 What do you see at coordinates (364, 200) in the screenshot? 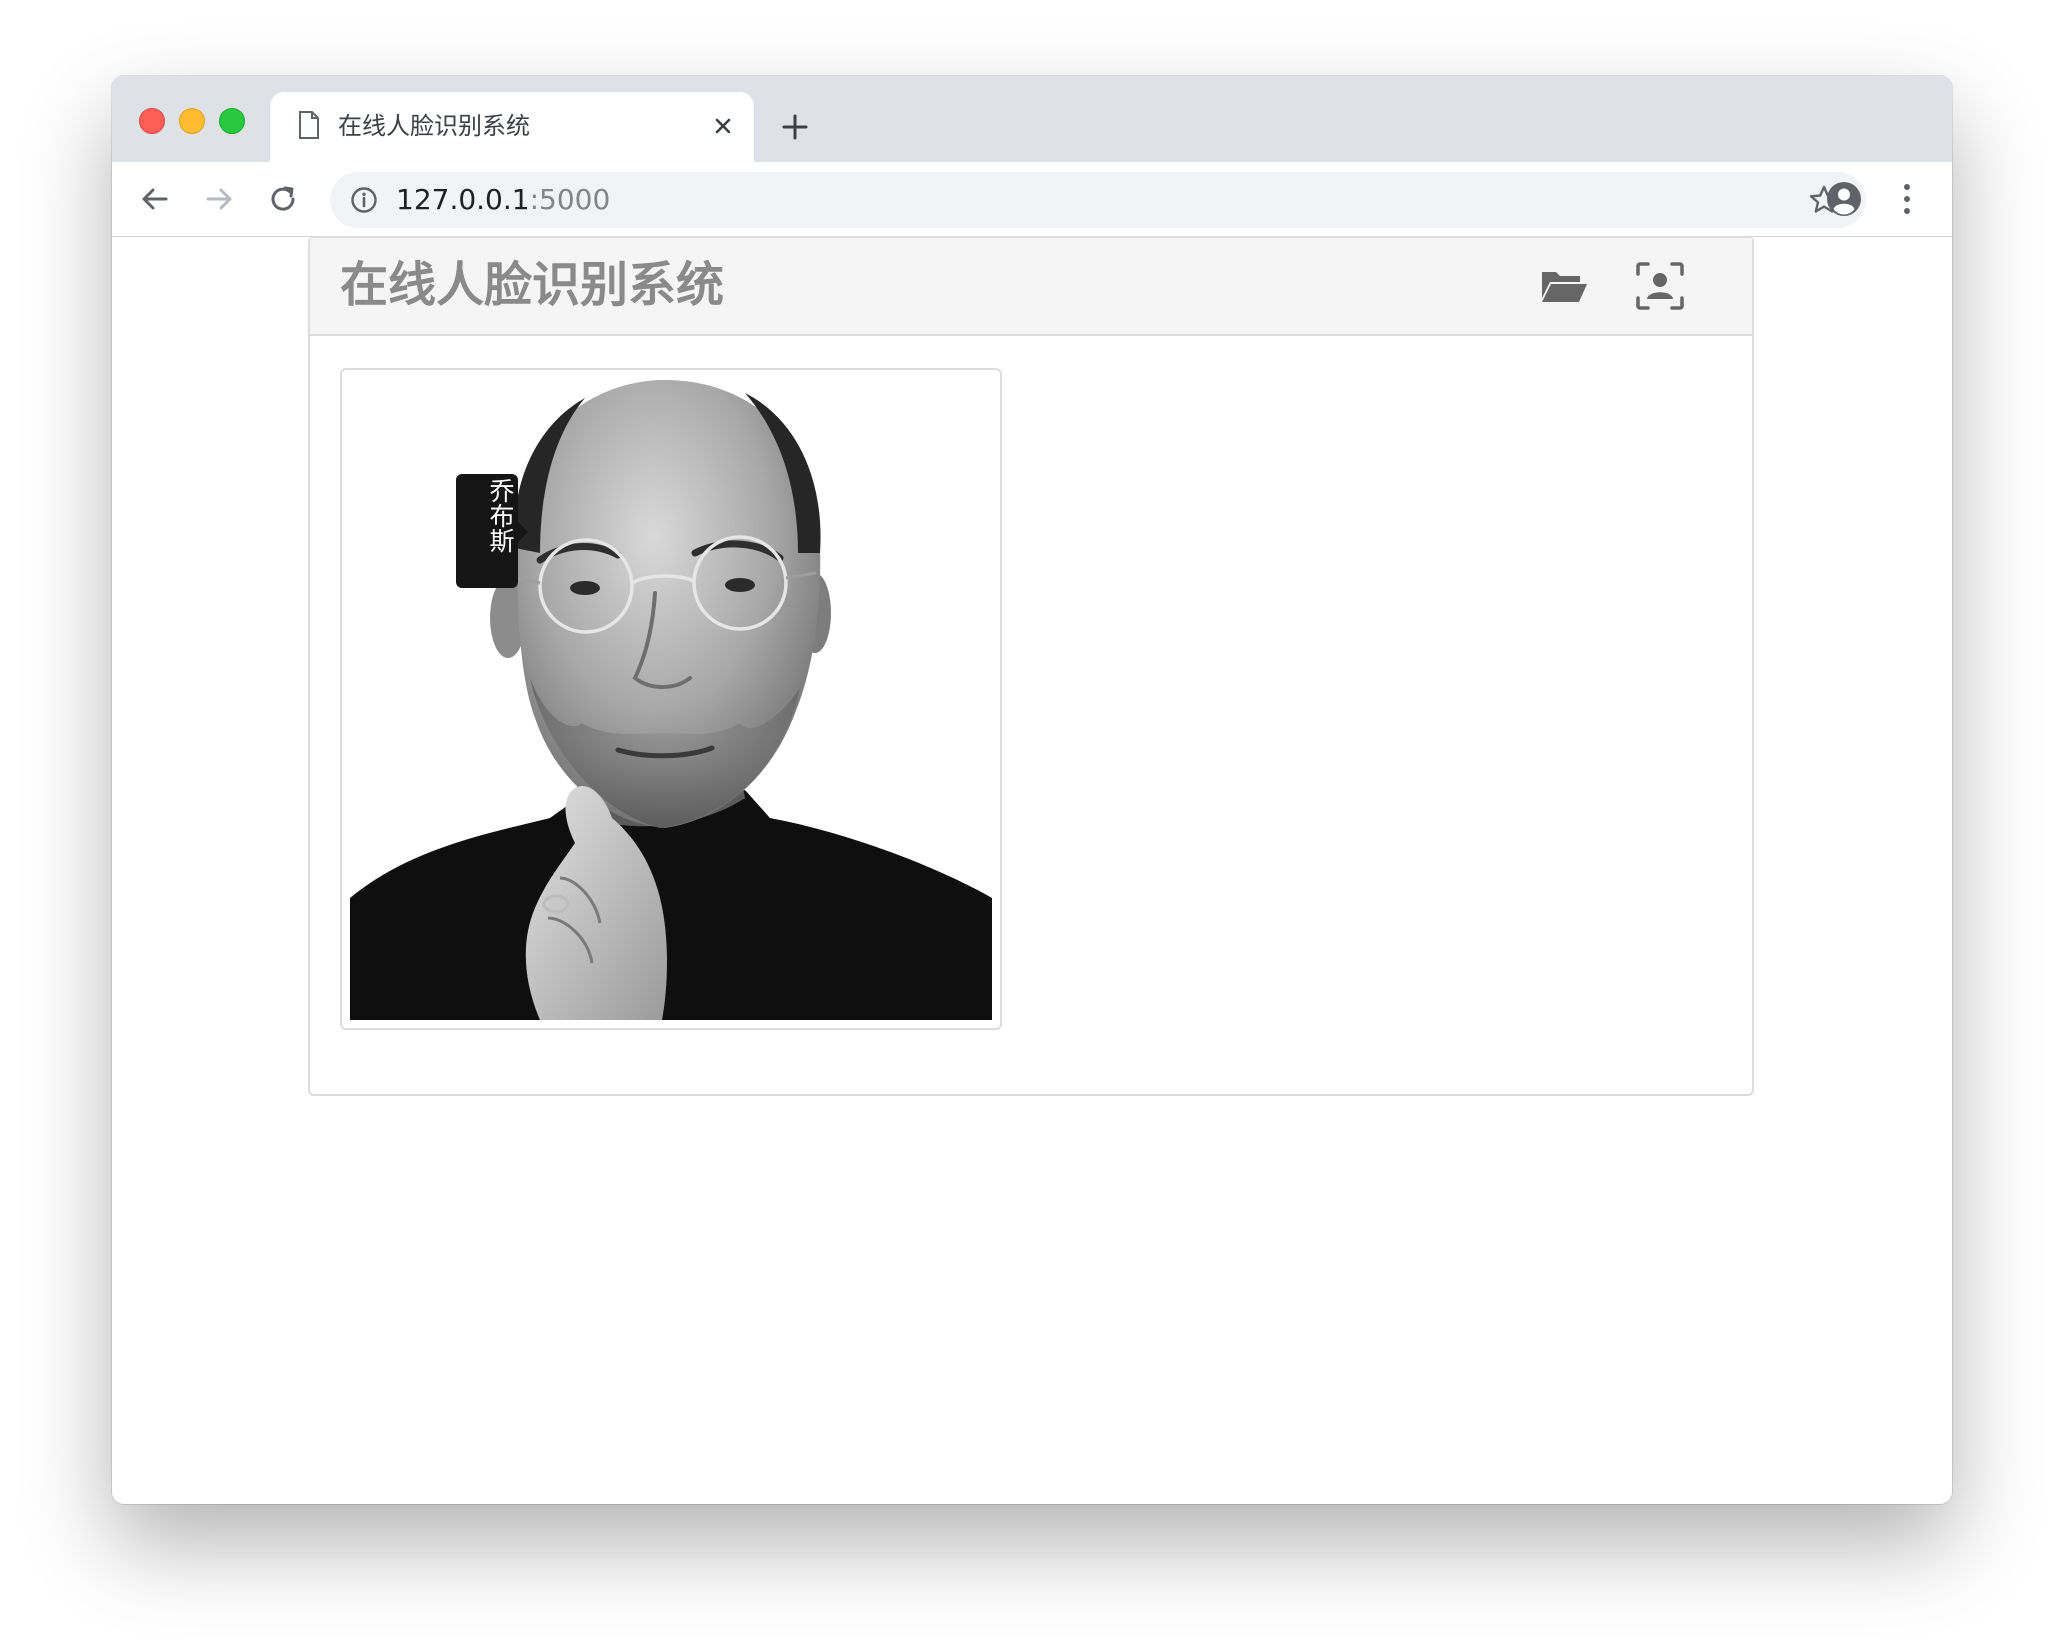
I see `info-icon` at bounding box center [364, 200].